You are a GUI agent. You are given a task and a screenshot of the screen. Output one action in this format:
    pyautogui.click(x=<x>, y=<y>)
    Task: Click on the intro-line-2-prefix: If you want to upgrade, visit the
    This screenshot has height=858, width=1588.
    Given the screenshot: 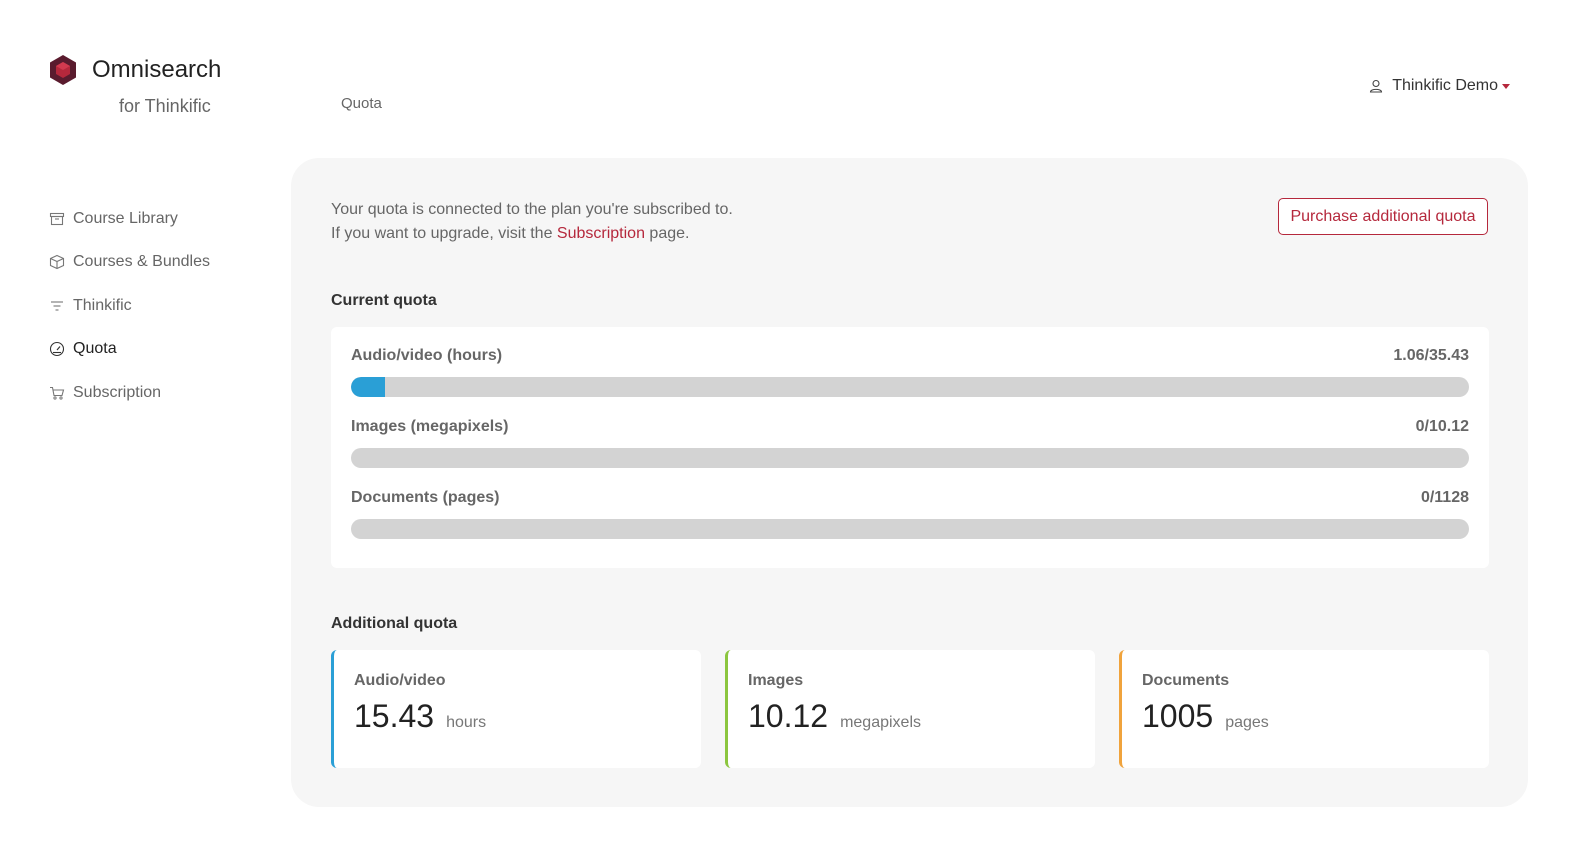 What is the action you would take?
    pyautogui.click(x=442, y=233)
    